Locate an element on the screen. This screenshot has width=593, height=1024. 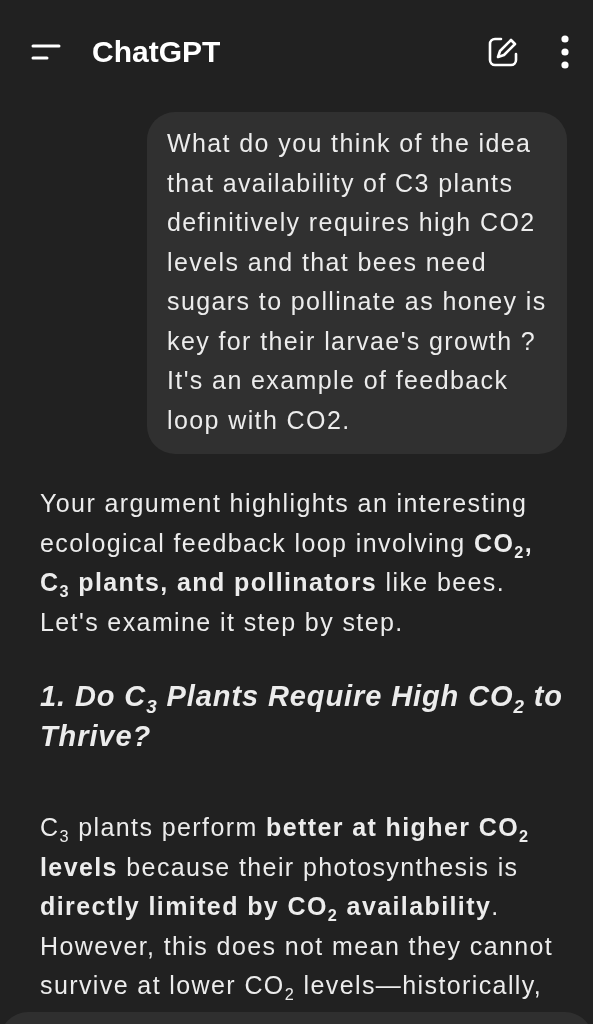
response-heading: 1. Do C$_{3}$ Plants Require High CO$_{2}$ to Thrive? is located at coordinates (301, 716).